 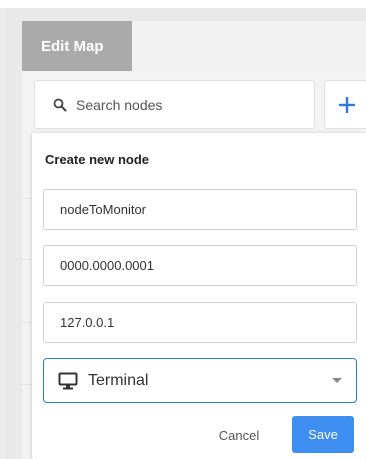 I want to click on node-type-select: Terminal, so click(x=200, y=380).